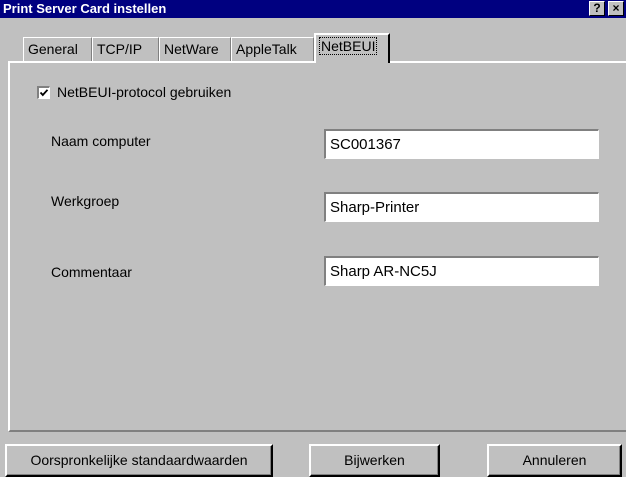 The height and width of the screenshot is (477, 626). Describe the element at coordinates (597, 8) in the screenshot. I see `help-button: ?` at that location.